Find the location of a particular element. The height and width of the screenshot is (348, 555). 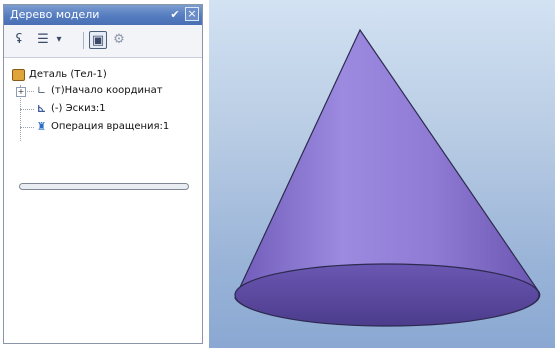

sketch-icon: ⊾ is located at coordinates (41, 108).